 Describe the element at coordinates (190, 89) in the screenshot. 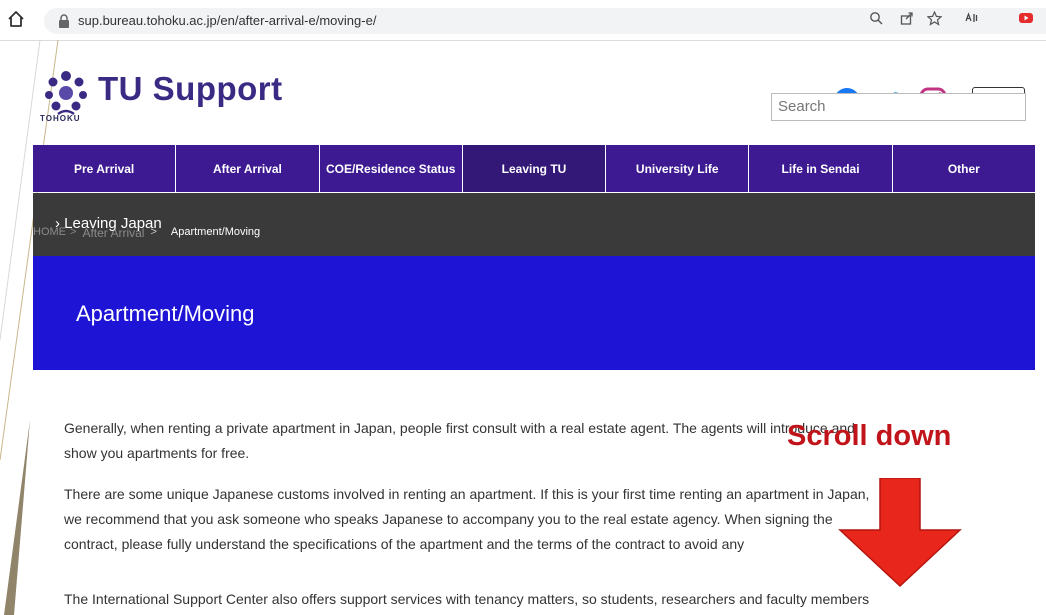

I see `site-title: TU Support` at that location.